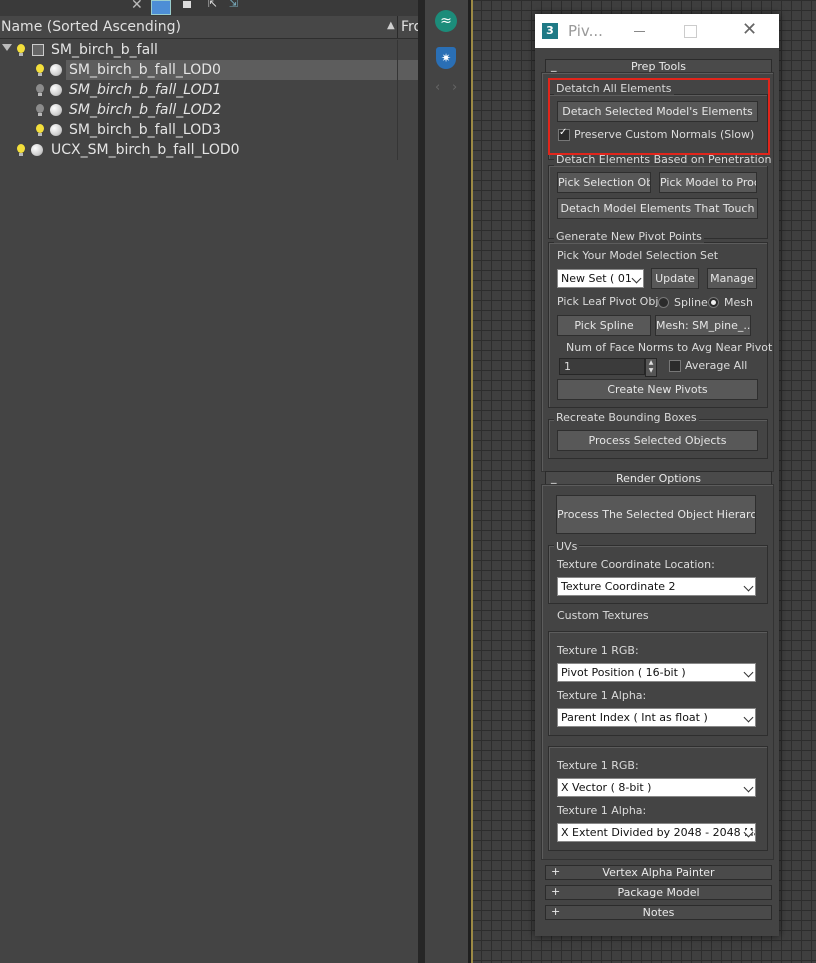 This screenshot has height=963, width=816. What do you see at coordinates (7, 47) in the screenshot?
I see `expand-arrow-icon` at bounding box center [7, 47].